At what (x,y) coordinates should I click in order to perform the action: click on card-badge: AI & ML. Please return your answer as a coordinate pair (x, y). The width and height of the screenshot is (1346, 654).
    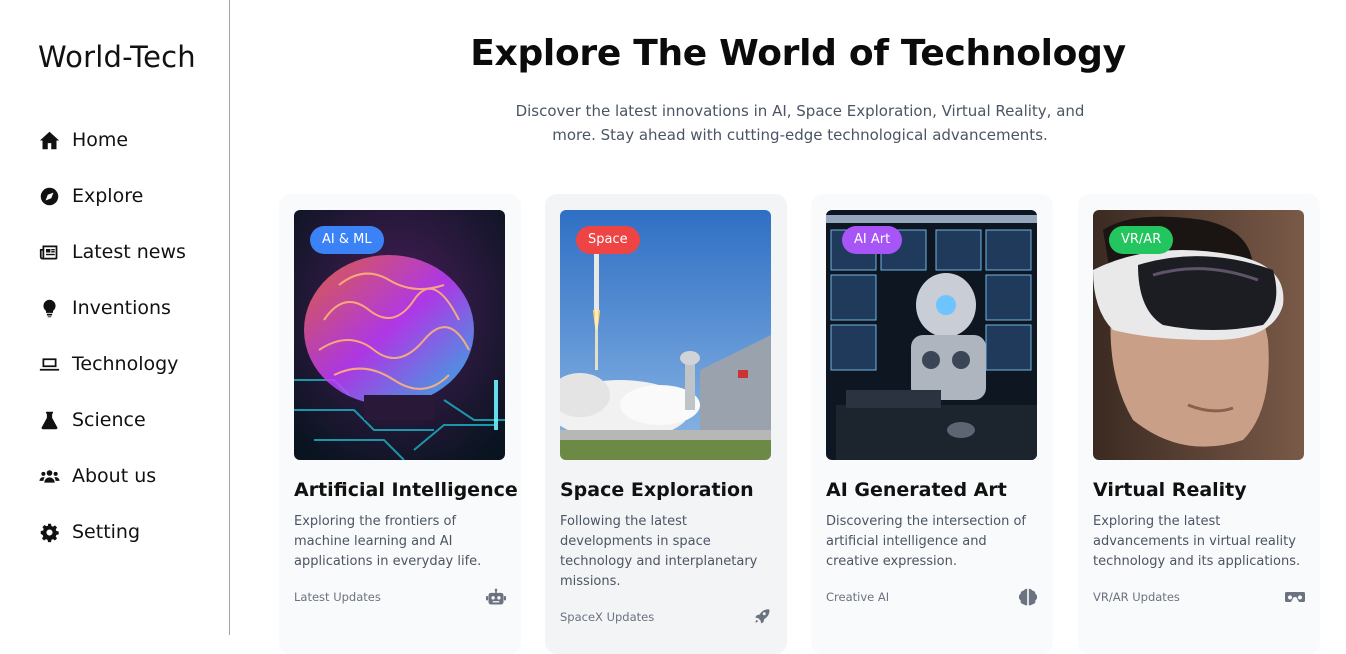
    Looking at the image, I should click on (347, 240).